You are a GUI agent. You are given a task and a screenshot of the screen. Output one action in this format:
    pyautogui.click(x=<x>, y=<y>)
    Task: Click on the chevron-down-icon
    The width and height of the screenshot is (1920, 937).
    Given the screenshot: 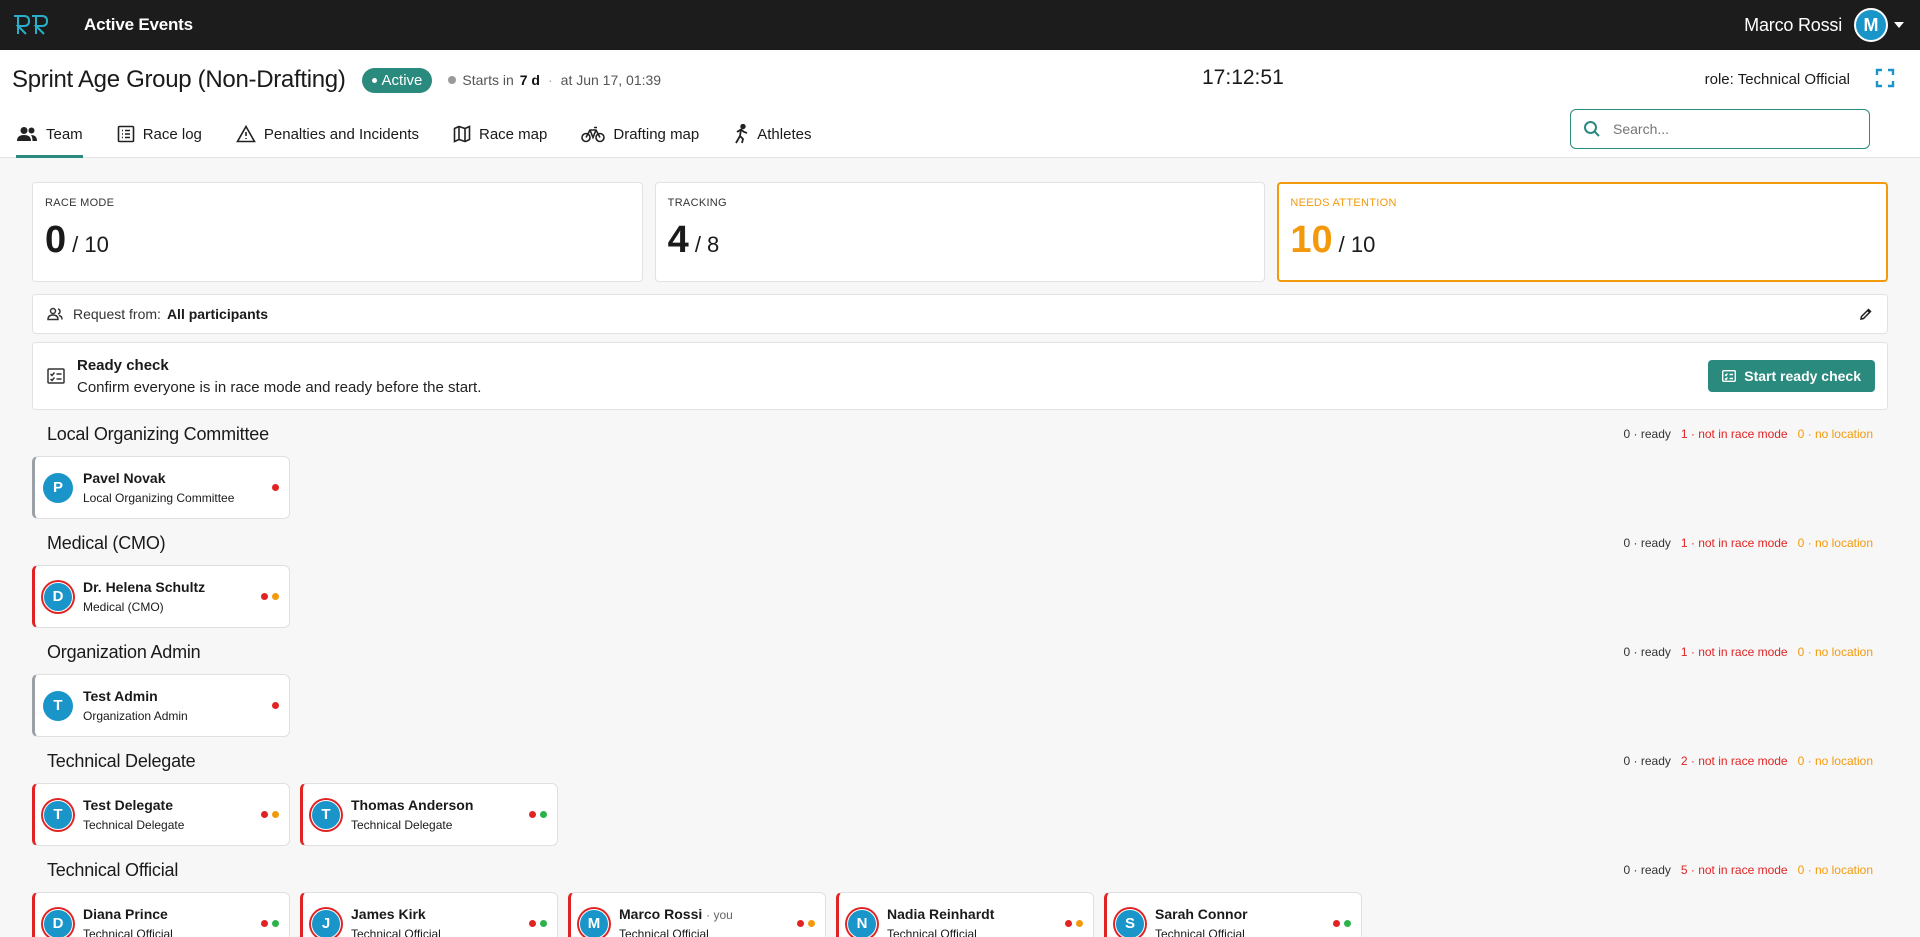 What is the action you would take?
    pyautogui.click(x=1899, y=25)
    